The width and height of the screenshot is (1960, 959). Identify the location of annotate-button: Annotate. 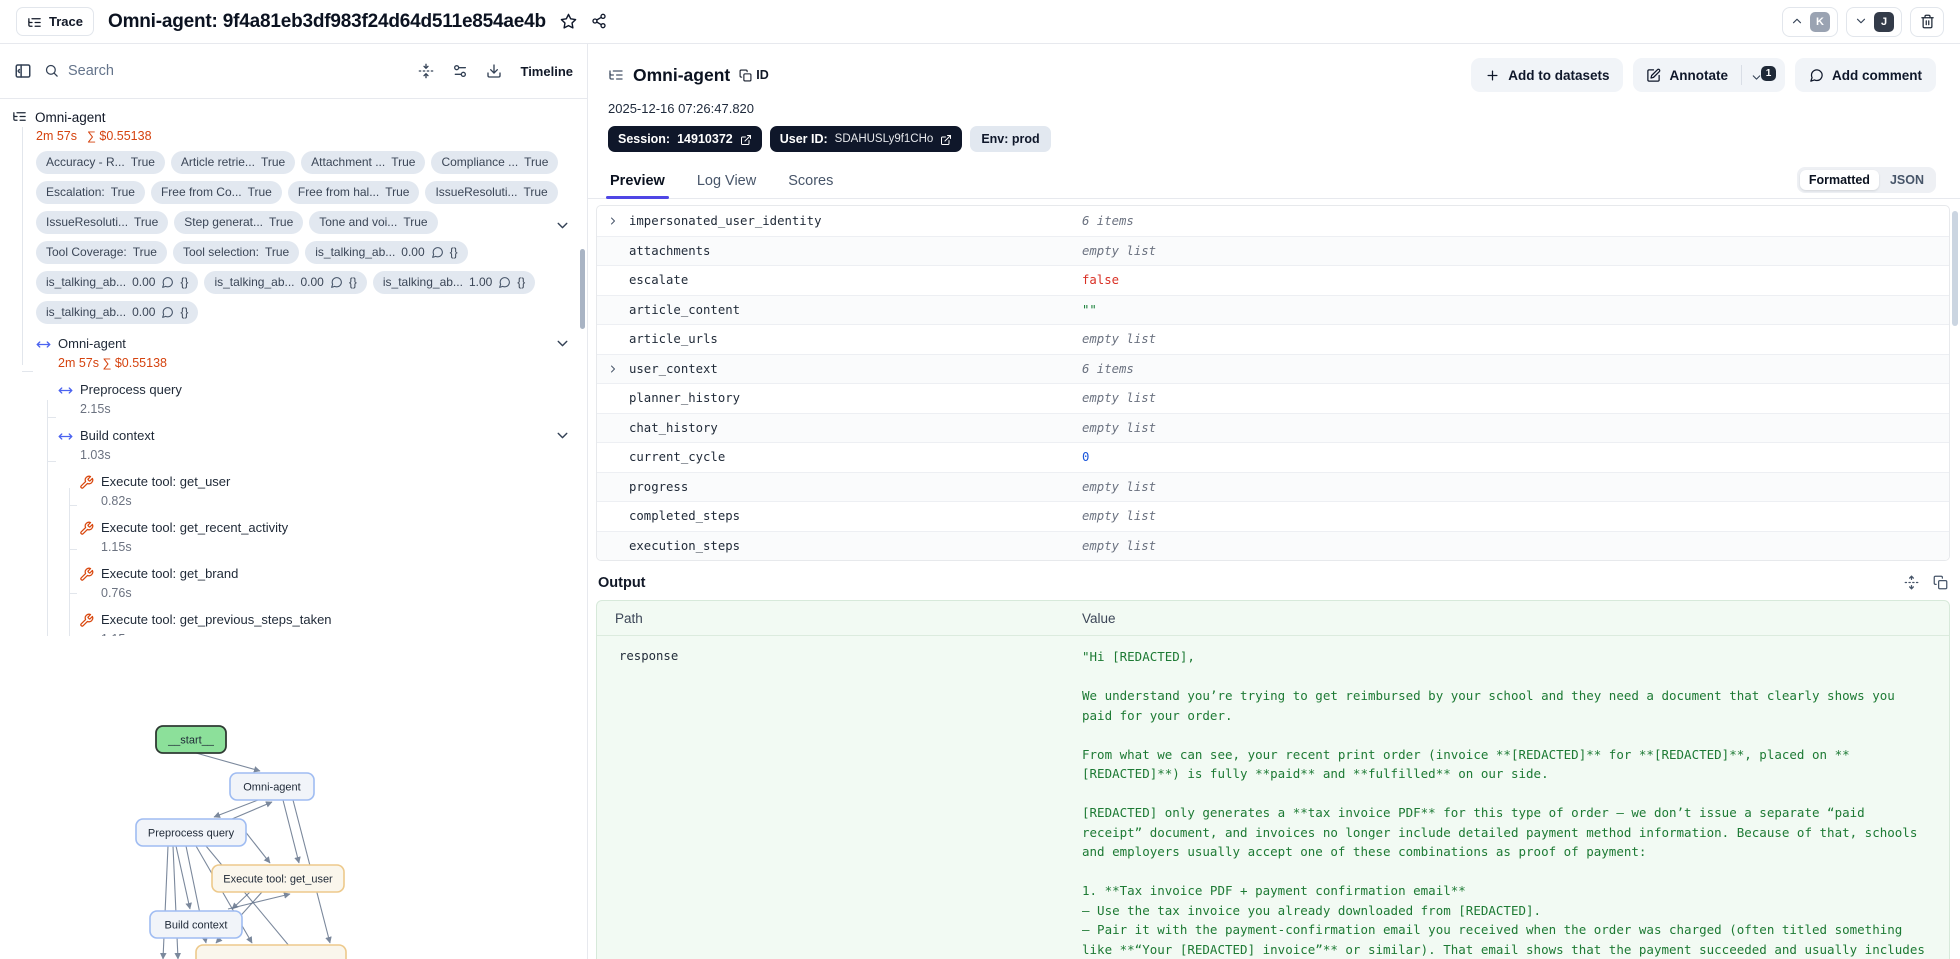
(1687, 75).